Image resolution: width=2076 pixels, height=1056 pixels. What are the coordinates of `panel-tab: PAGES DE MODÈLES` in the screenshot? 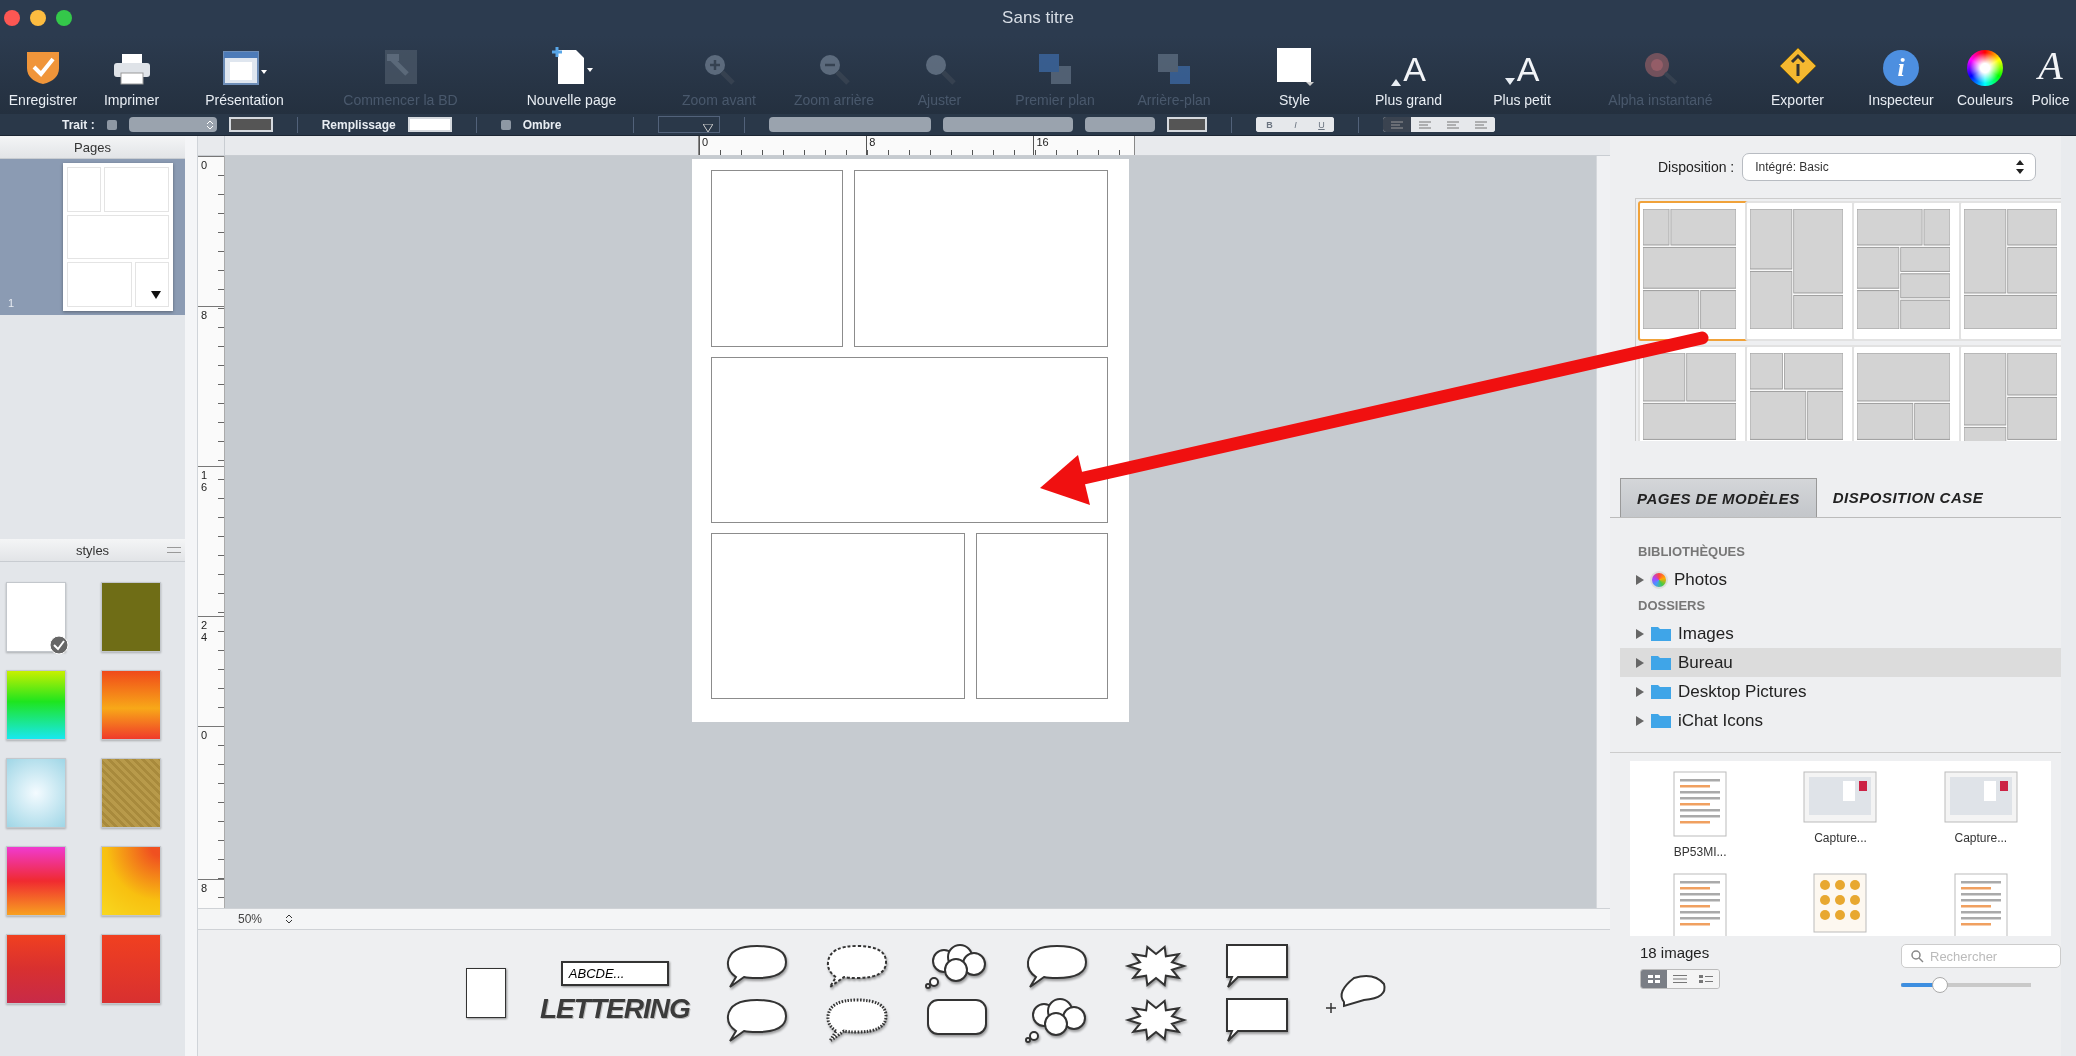 It's located at (1718, 497).